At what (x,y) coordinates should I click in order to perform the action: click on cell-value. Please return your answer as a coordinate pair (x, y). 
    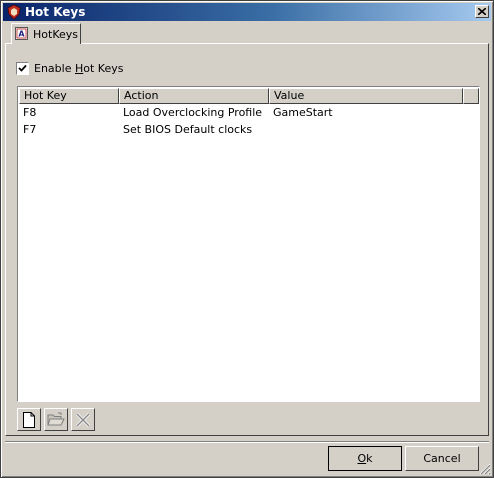
    Looking at the image, I should click on (366, 129).